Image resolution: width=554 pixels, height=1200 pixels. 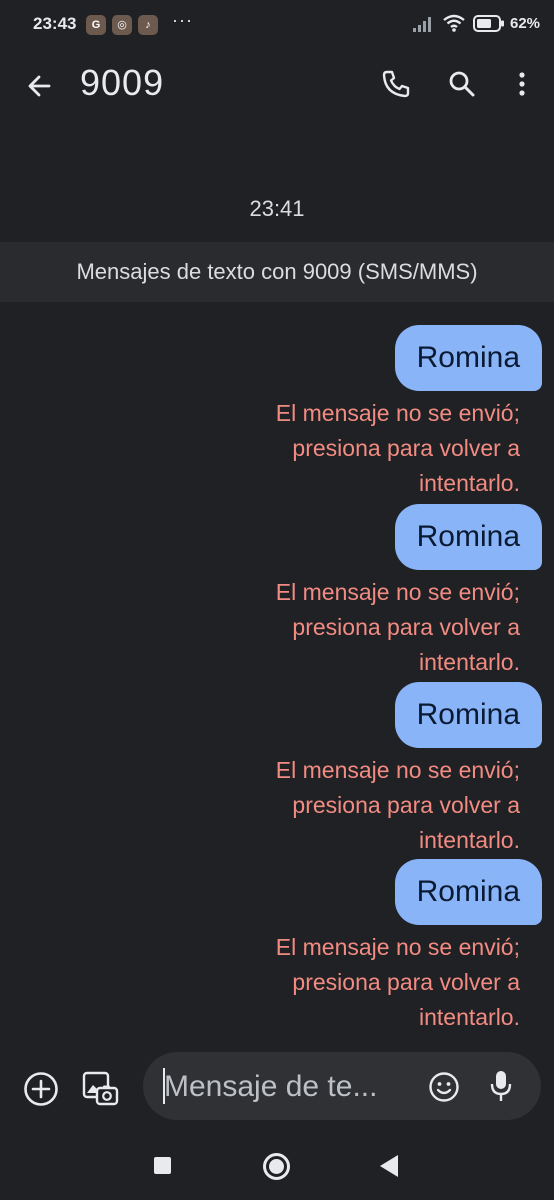 What do you see at coordinates (462, 84) in the screenshot?
I see `search-icon` at bounding box center [462, 84].